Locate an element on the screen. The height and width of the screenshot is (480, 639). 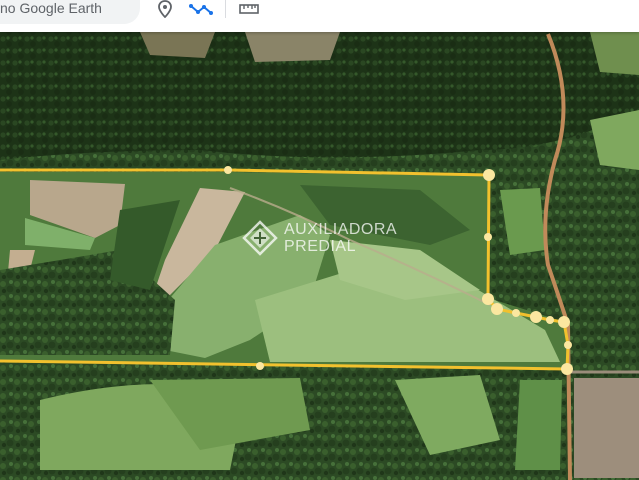
toolbar-divider is located at coordinates (225, 9).